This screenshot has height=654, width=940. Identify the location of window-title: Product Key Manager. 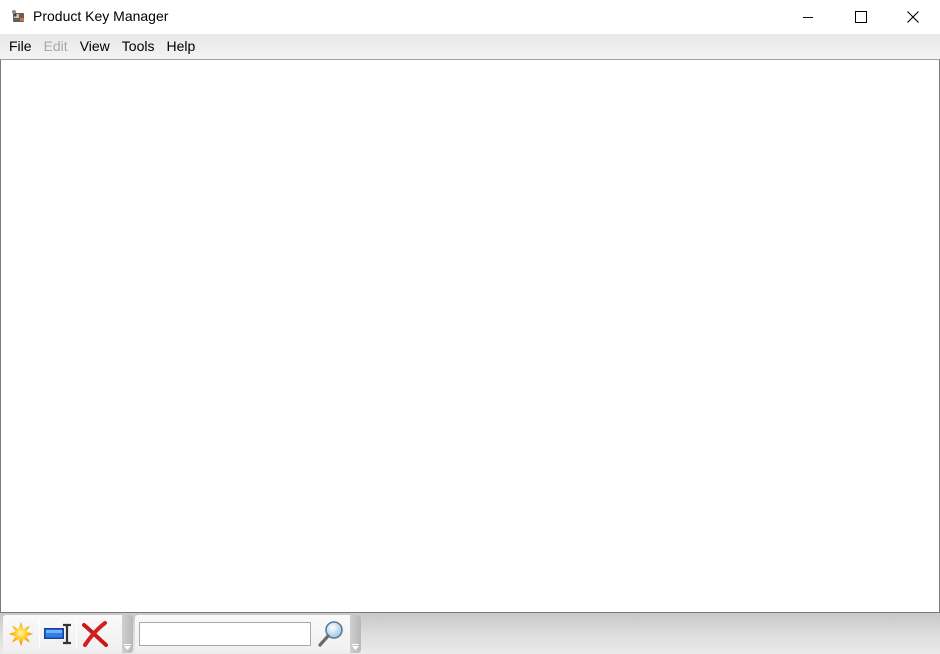
(101, 16).